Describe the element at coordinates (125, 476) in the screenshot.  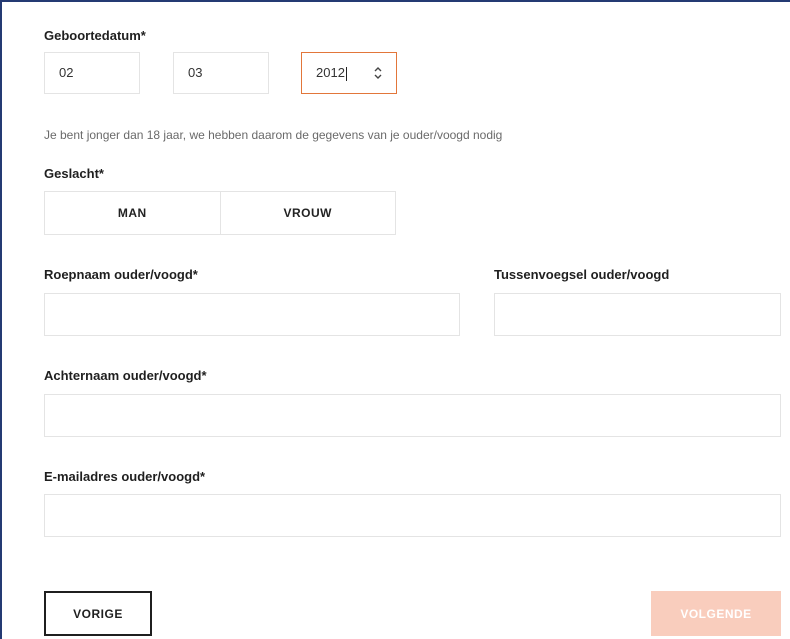
I see `guardian-email-label: E-mailadres ouder/voogd*` at that location.